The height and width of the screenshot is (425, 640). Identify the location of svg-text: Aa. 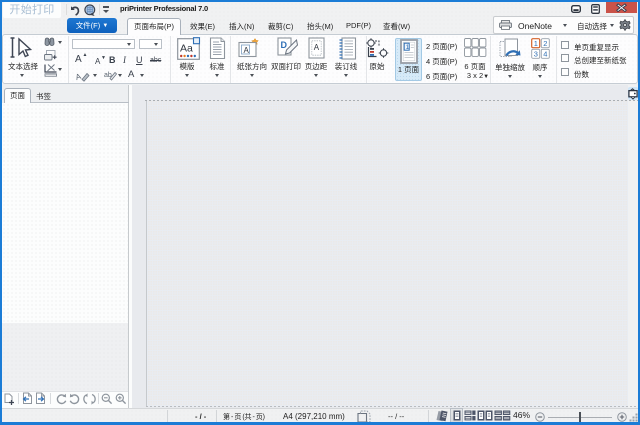
(186, 49).